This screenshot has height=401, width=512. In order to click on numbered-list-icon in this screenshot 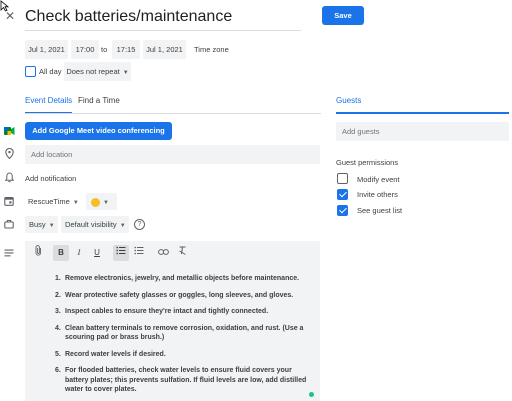, I will do `click(121, 250)`.